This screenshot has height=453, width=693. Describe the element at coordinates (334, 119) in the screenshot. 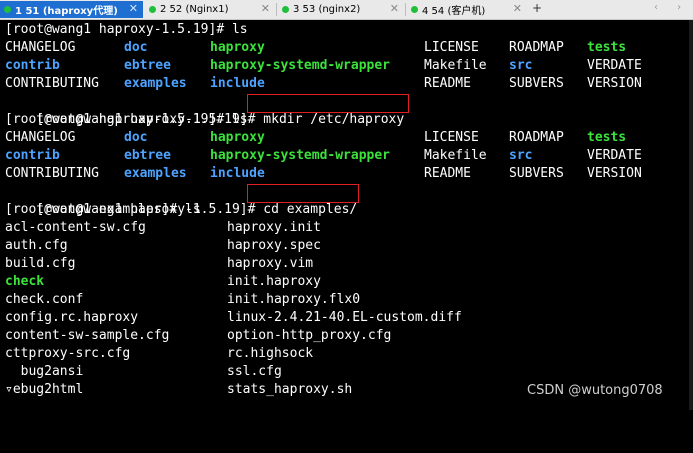

I see `command-mkdir: mkdir /etc/haproxy` at that location.